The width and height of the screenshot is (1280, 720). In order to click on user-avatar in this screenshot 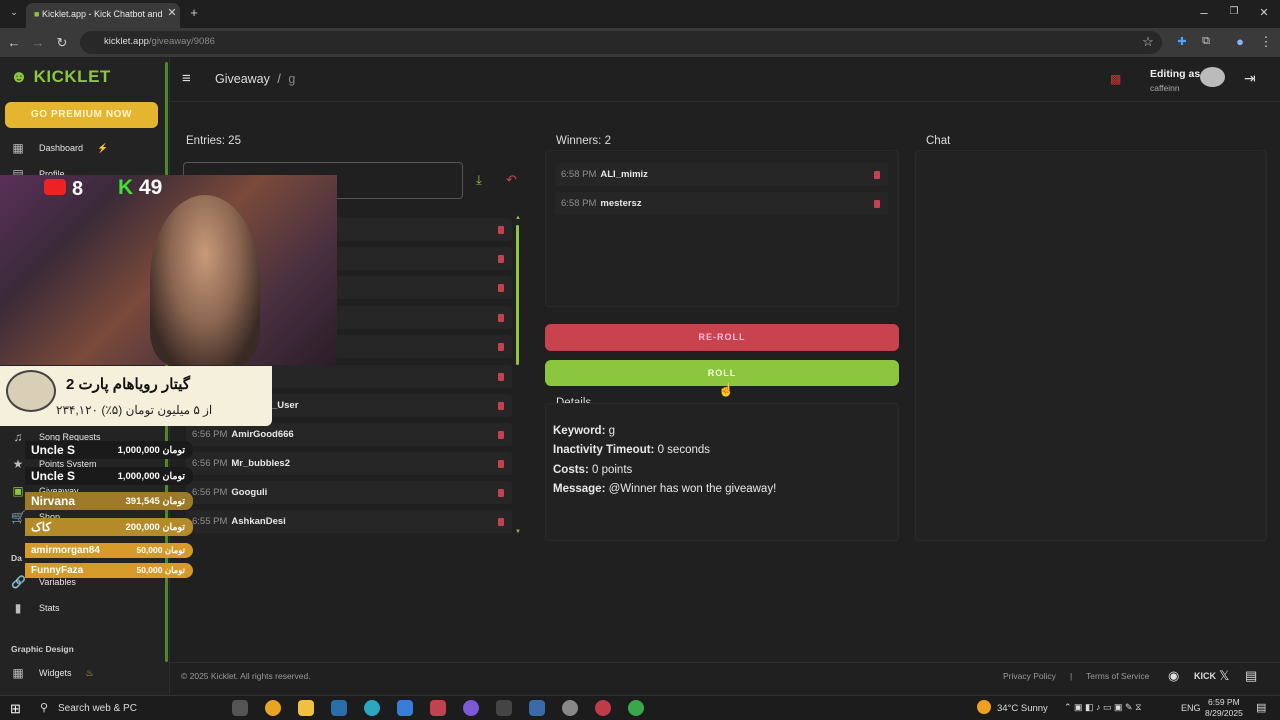, I will do `click(1212, 77)`.